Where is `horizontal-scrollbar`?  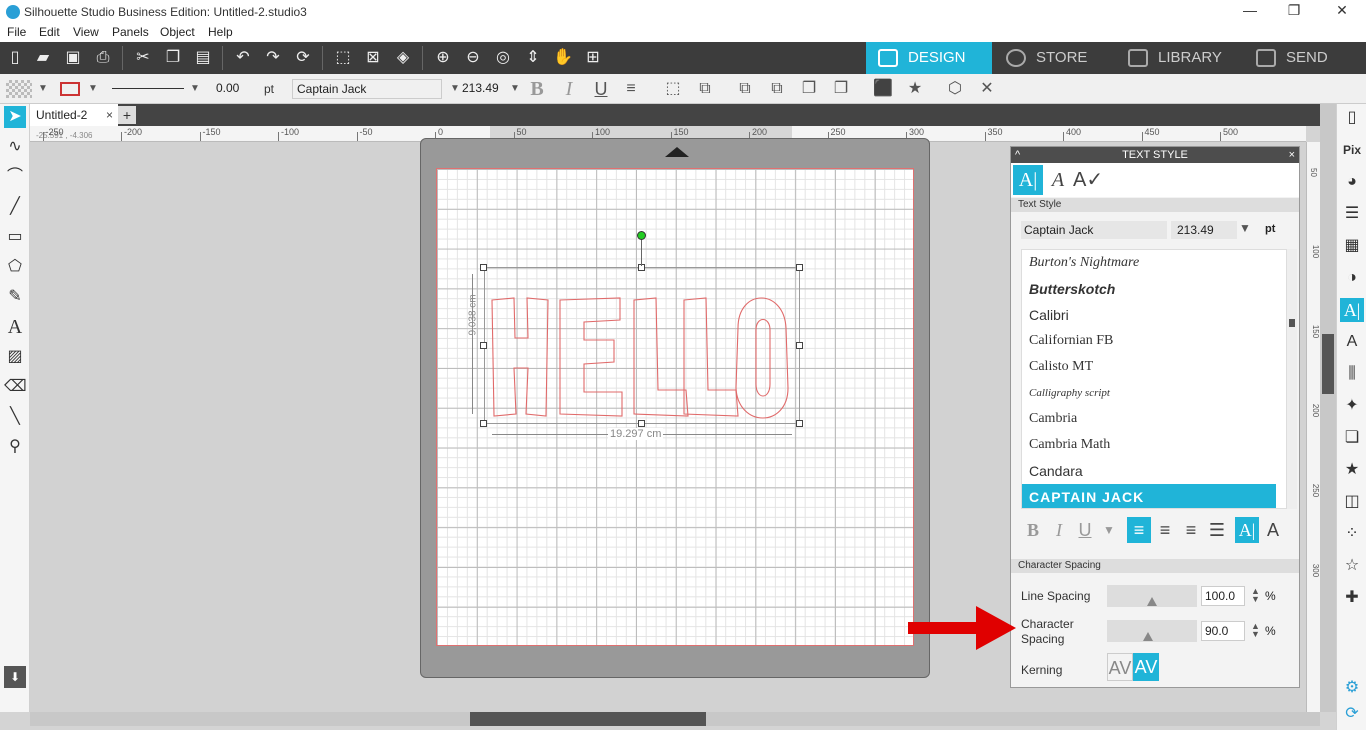 horizontal-scrollbar is located at coordinates (675, 719).